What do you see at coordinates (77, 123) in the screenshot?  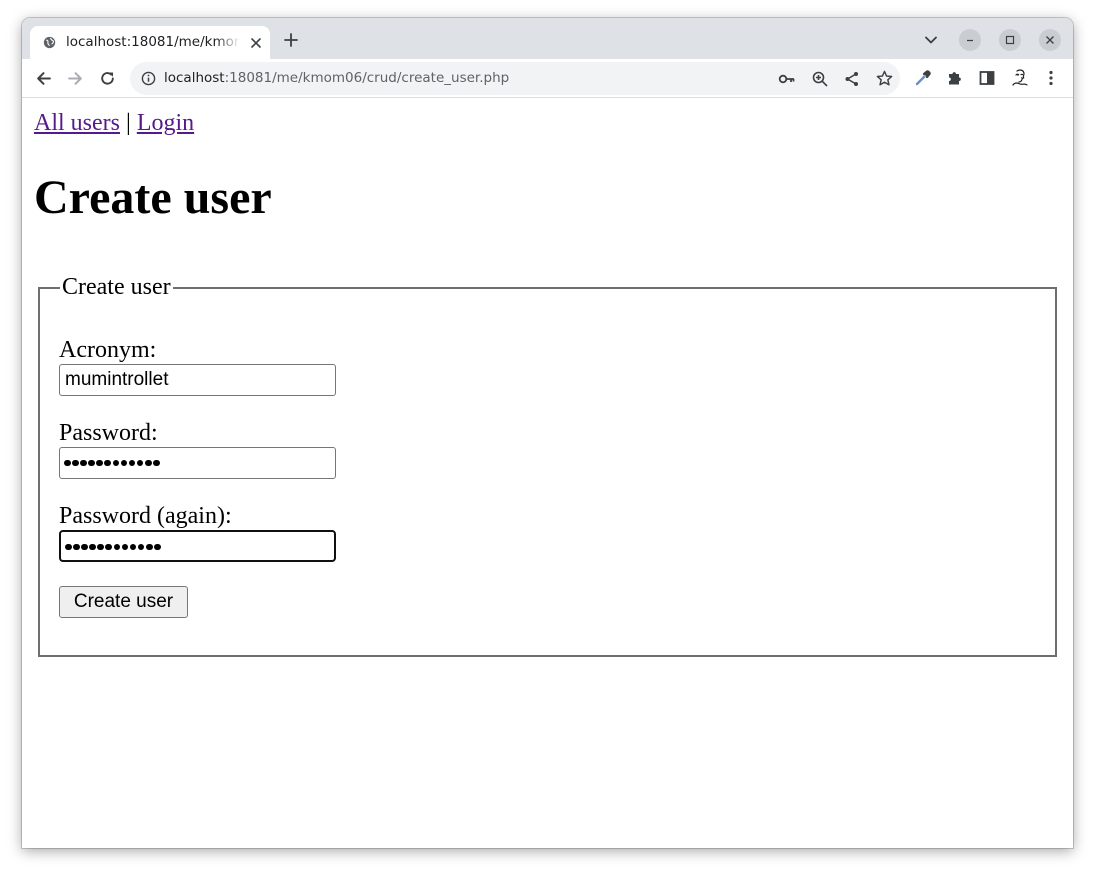 I see `all-users-link: All users` at bounding box center [77, 123].